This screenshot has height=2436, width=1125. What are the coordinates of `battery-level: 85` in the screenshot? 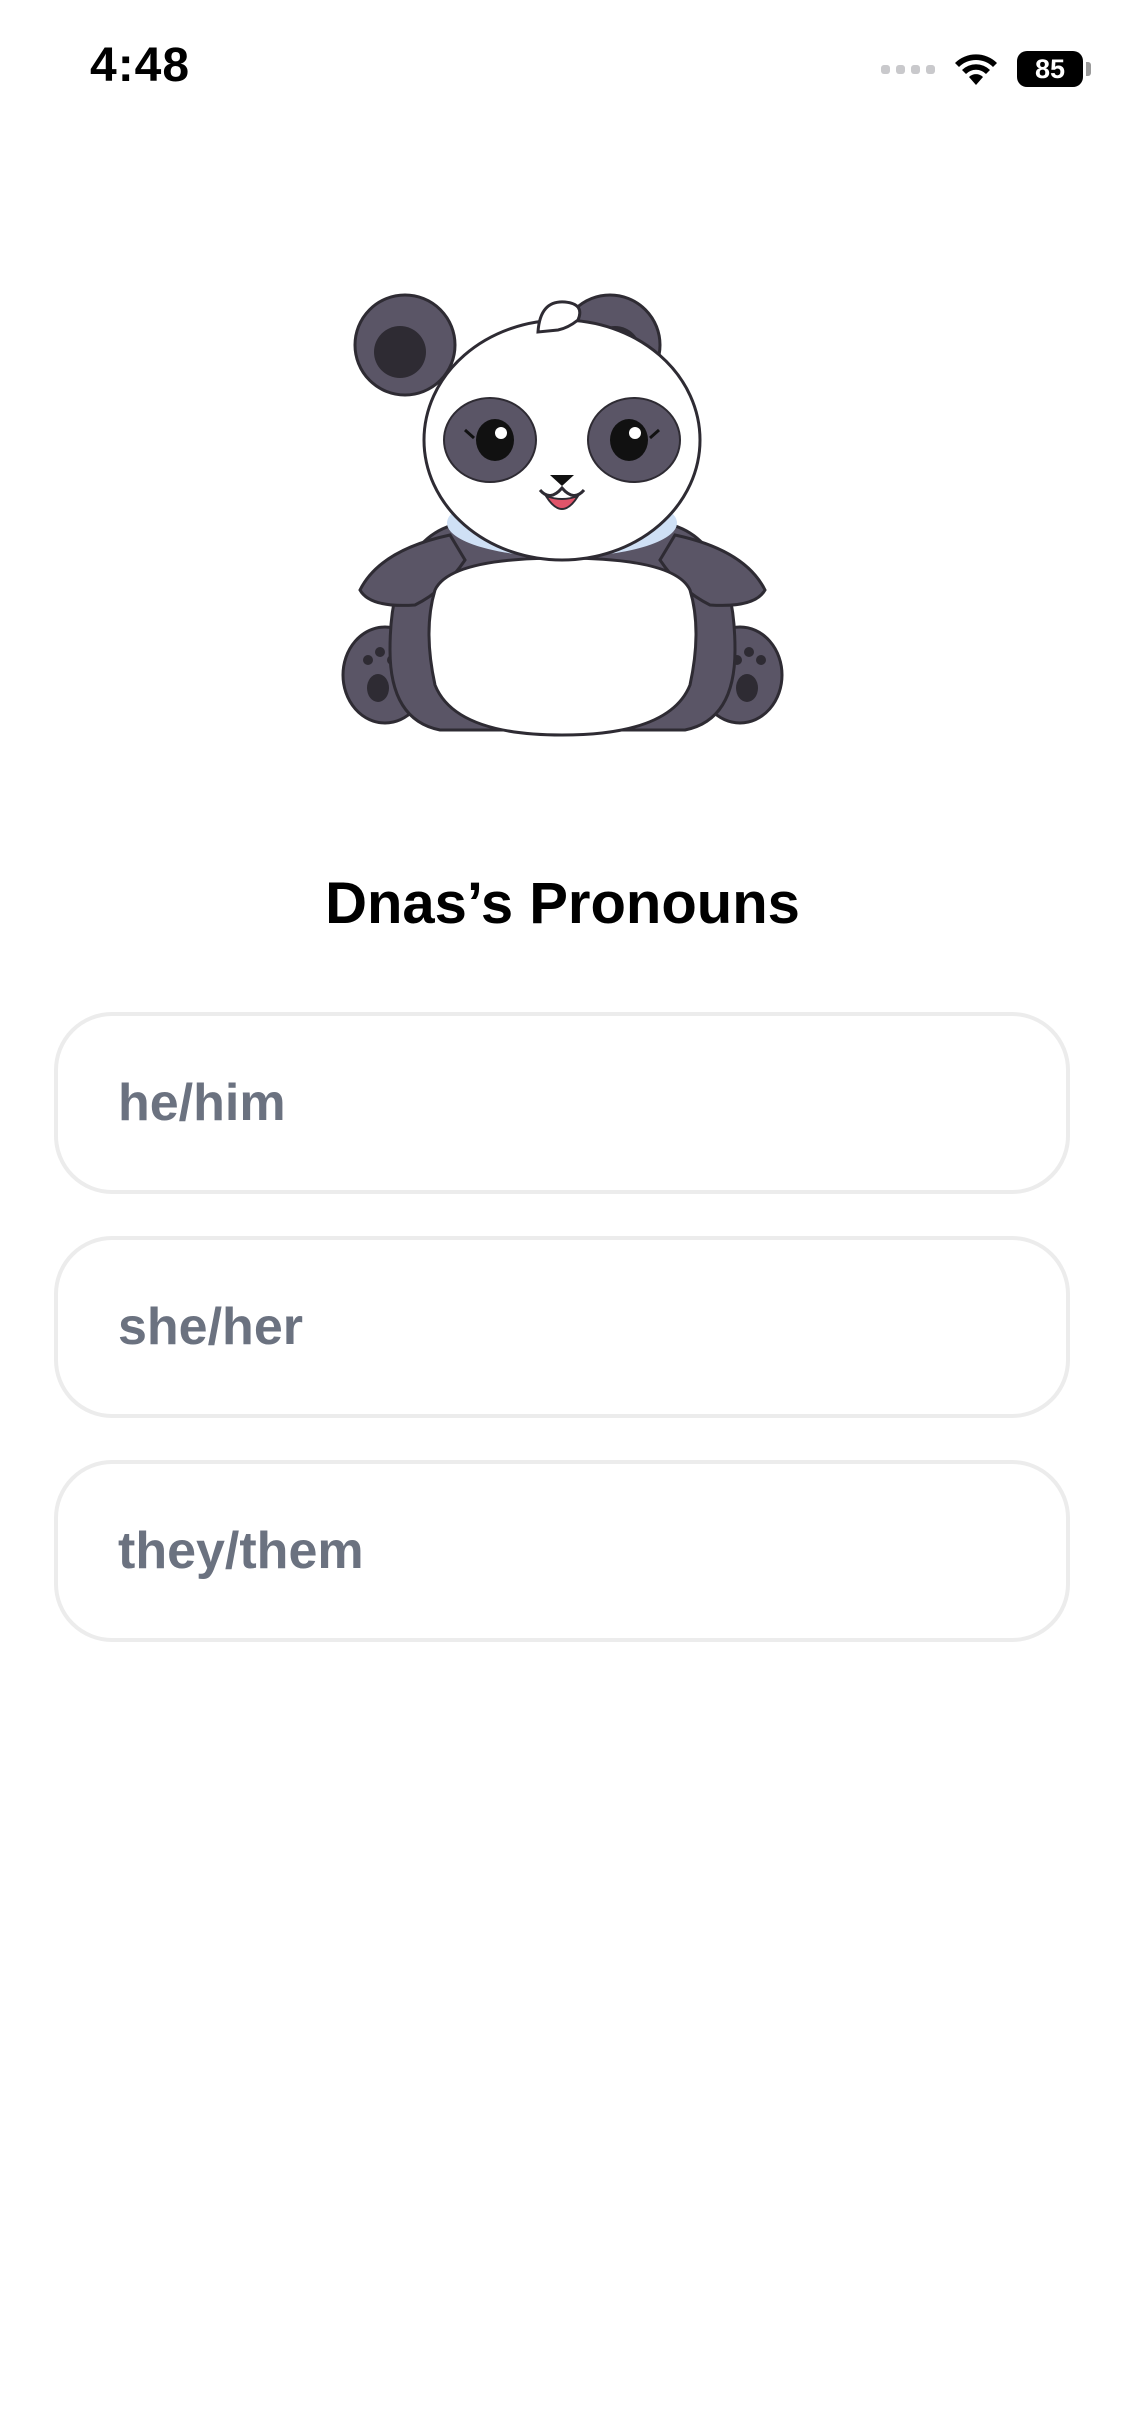 It's located at (1050, 68).